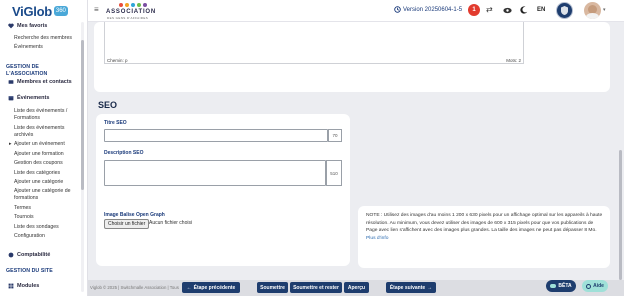  I want to click on user-avatar, so click(592, 10).